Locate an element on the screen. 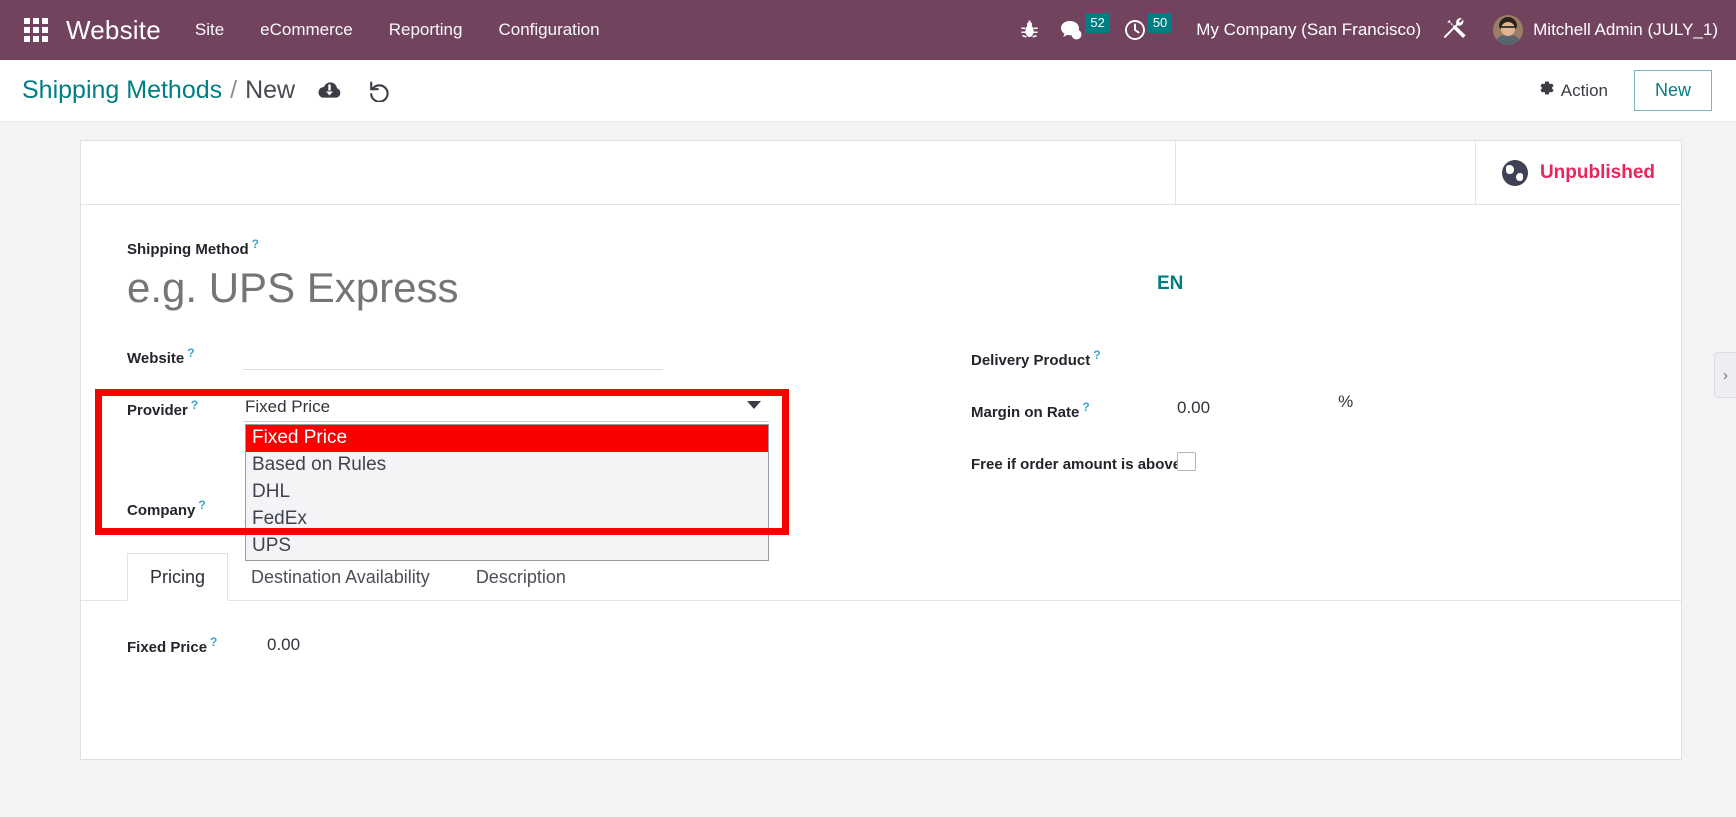 This screenshot has width=1736, height=817. avatar is located at coordinates (1508, 30).